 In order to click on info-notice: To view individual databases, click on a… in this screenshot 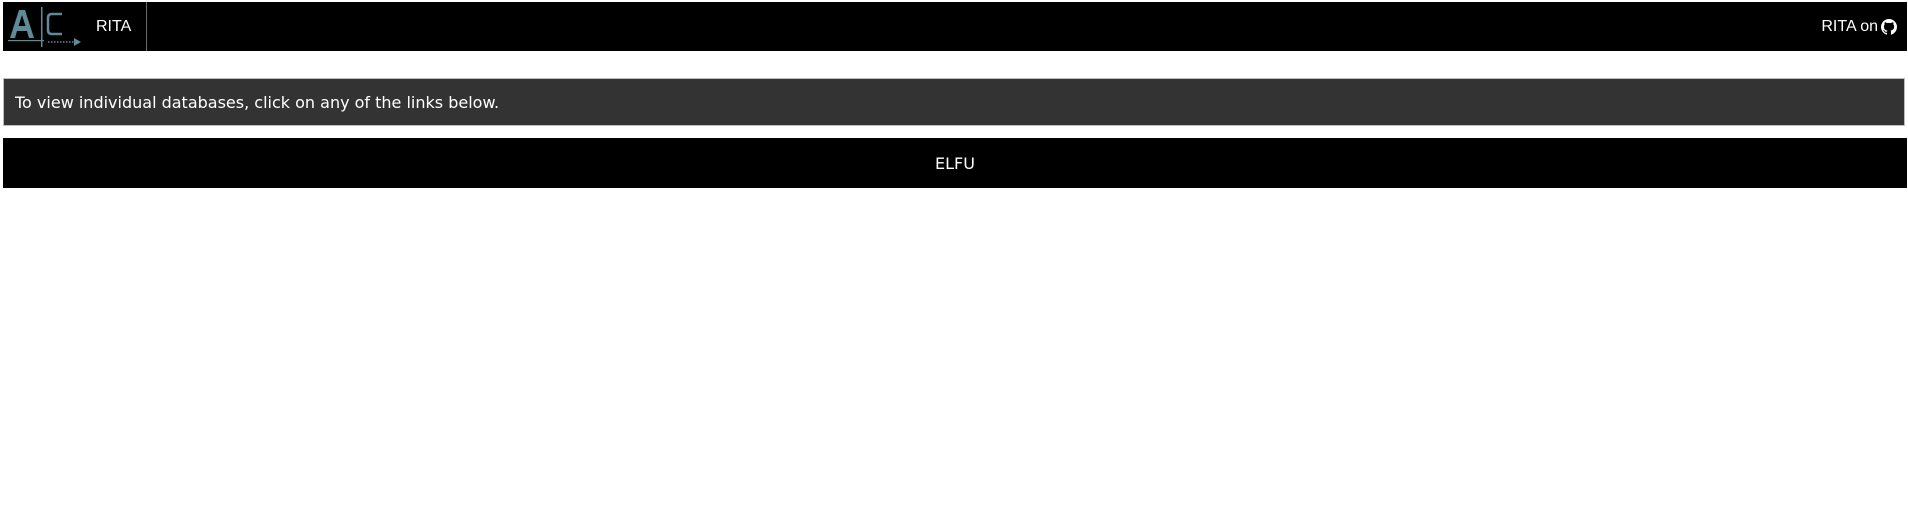, I will do `click(954, 102)`.